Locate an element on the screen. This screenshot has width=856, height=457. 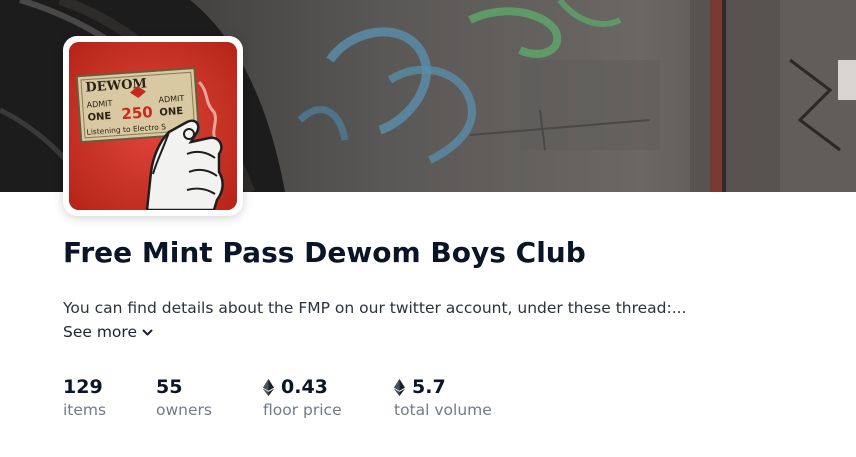
ticket-number-text: 250 is located at coordinates (137, 113).